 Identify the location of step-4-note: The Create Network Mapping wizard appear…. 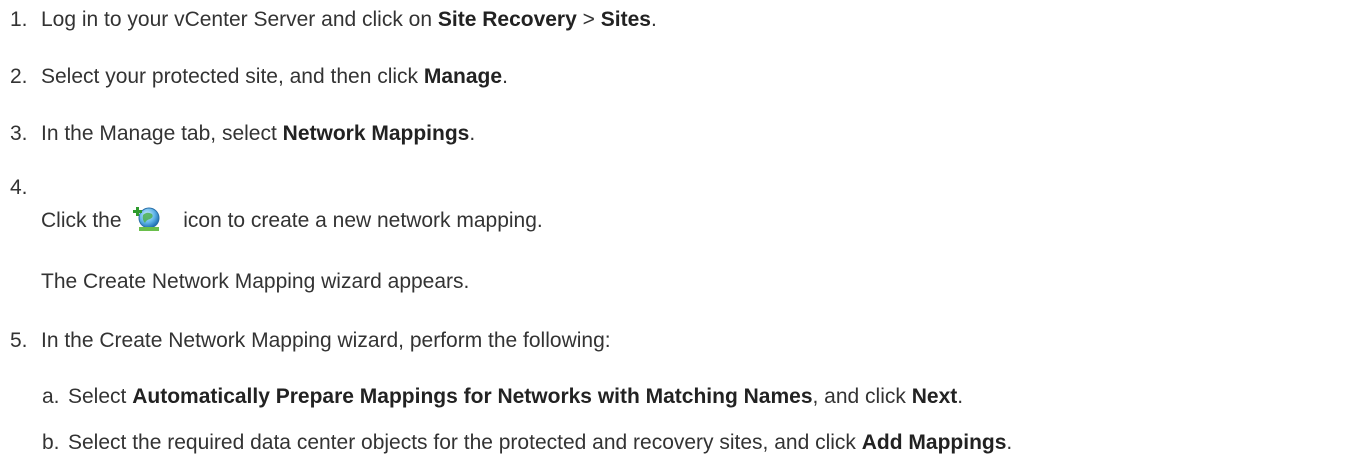
(255, 281).